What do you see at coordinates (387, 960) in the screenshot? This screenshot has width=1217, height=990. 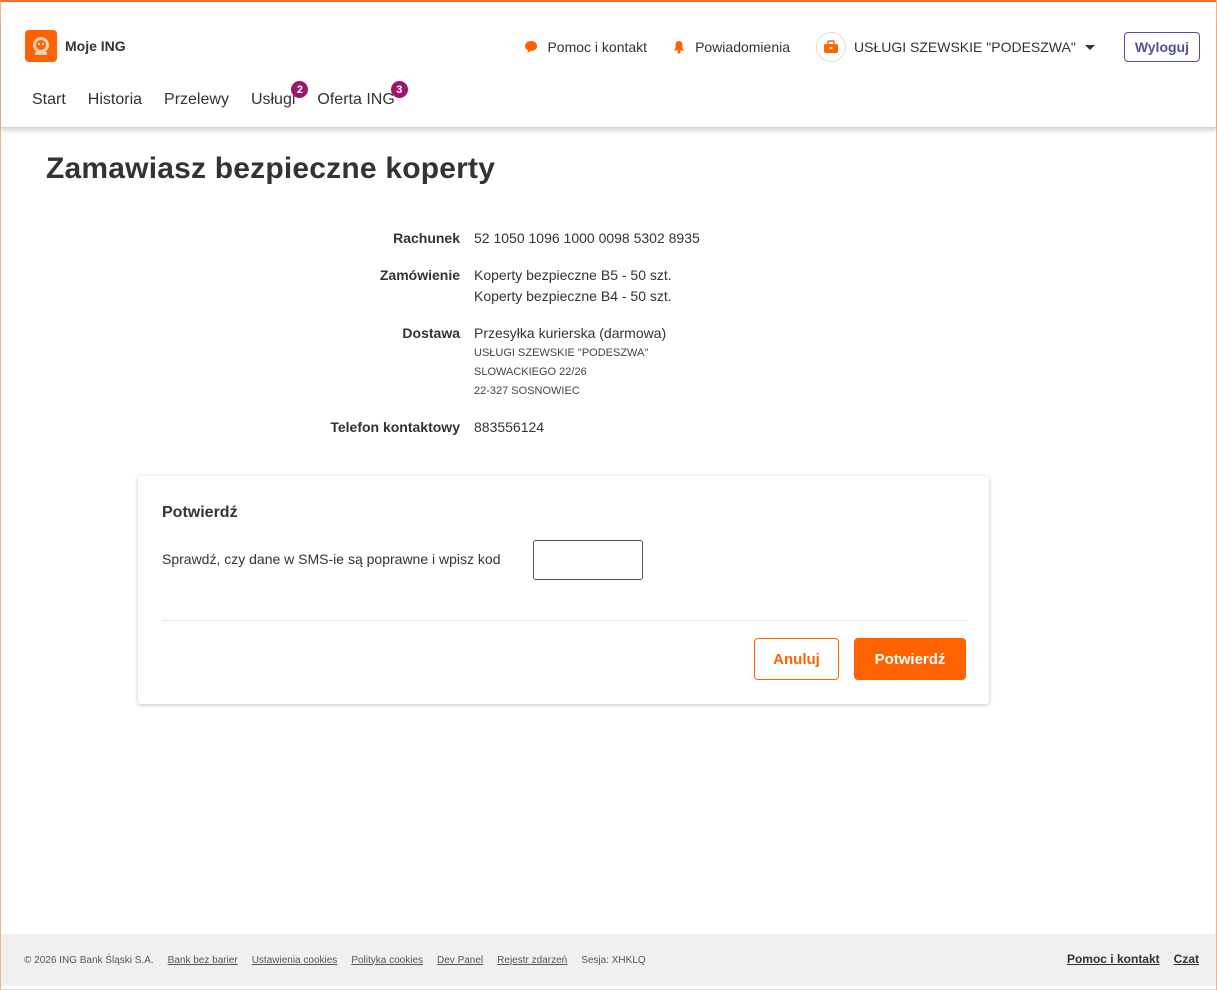 I see `footer-link-cookie-policy: Polityka cookies` at bounding box center [387, 960].